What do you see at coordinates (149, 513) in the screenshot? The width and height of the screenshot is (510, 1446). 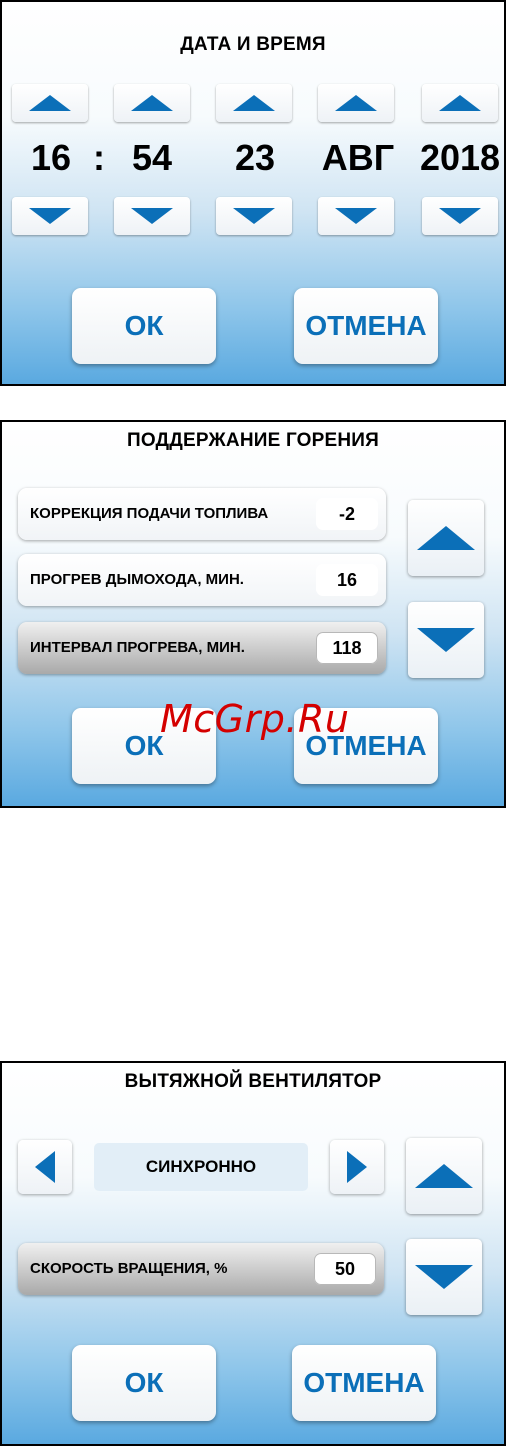 I see `param-label: КОРРЕКЦИЯ ПОДАЧИ ТОПЛИВА` at bounding box center [149, 513].